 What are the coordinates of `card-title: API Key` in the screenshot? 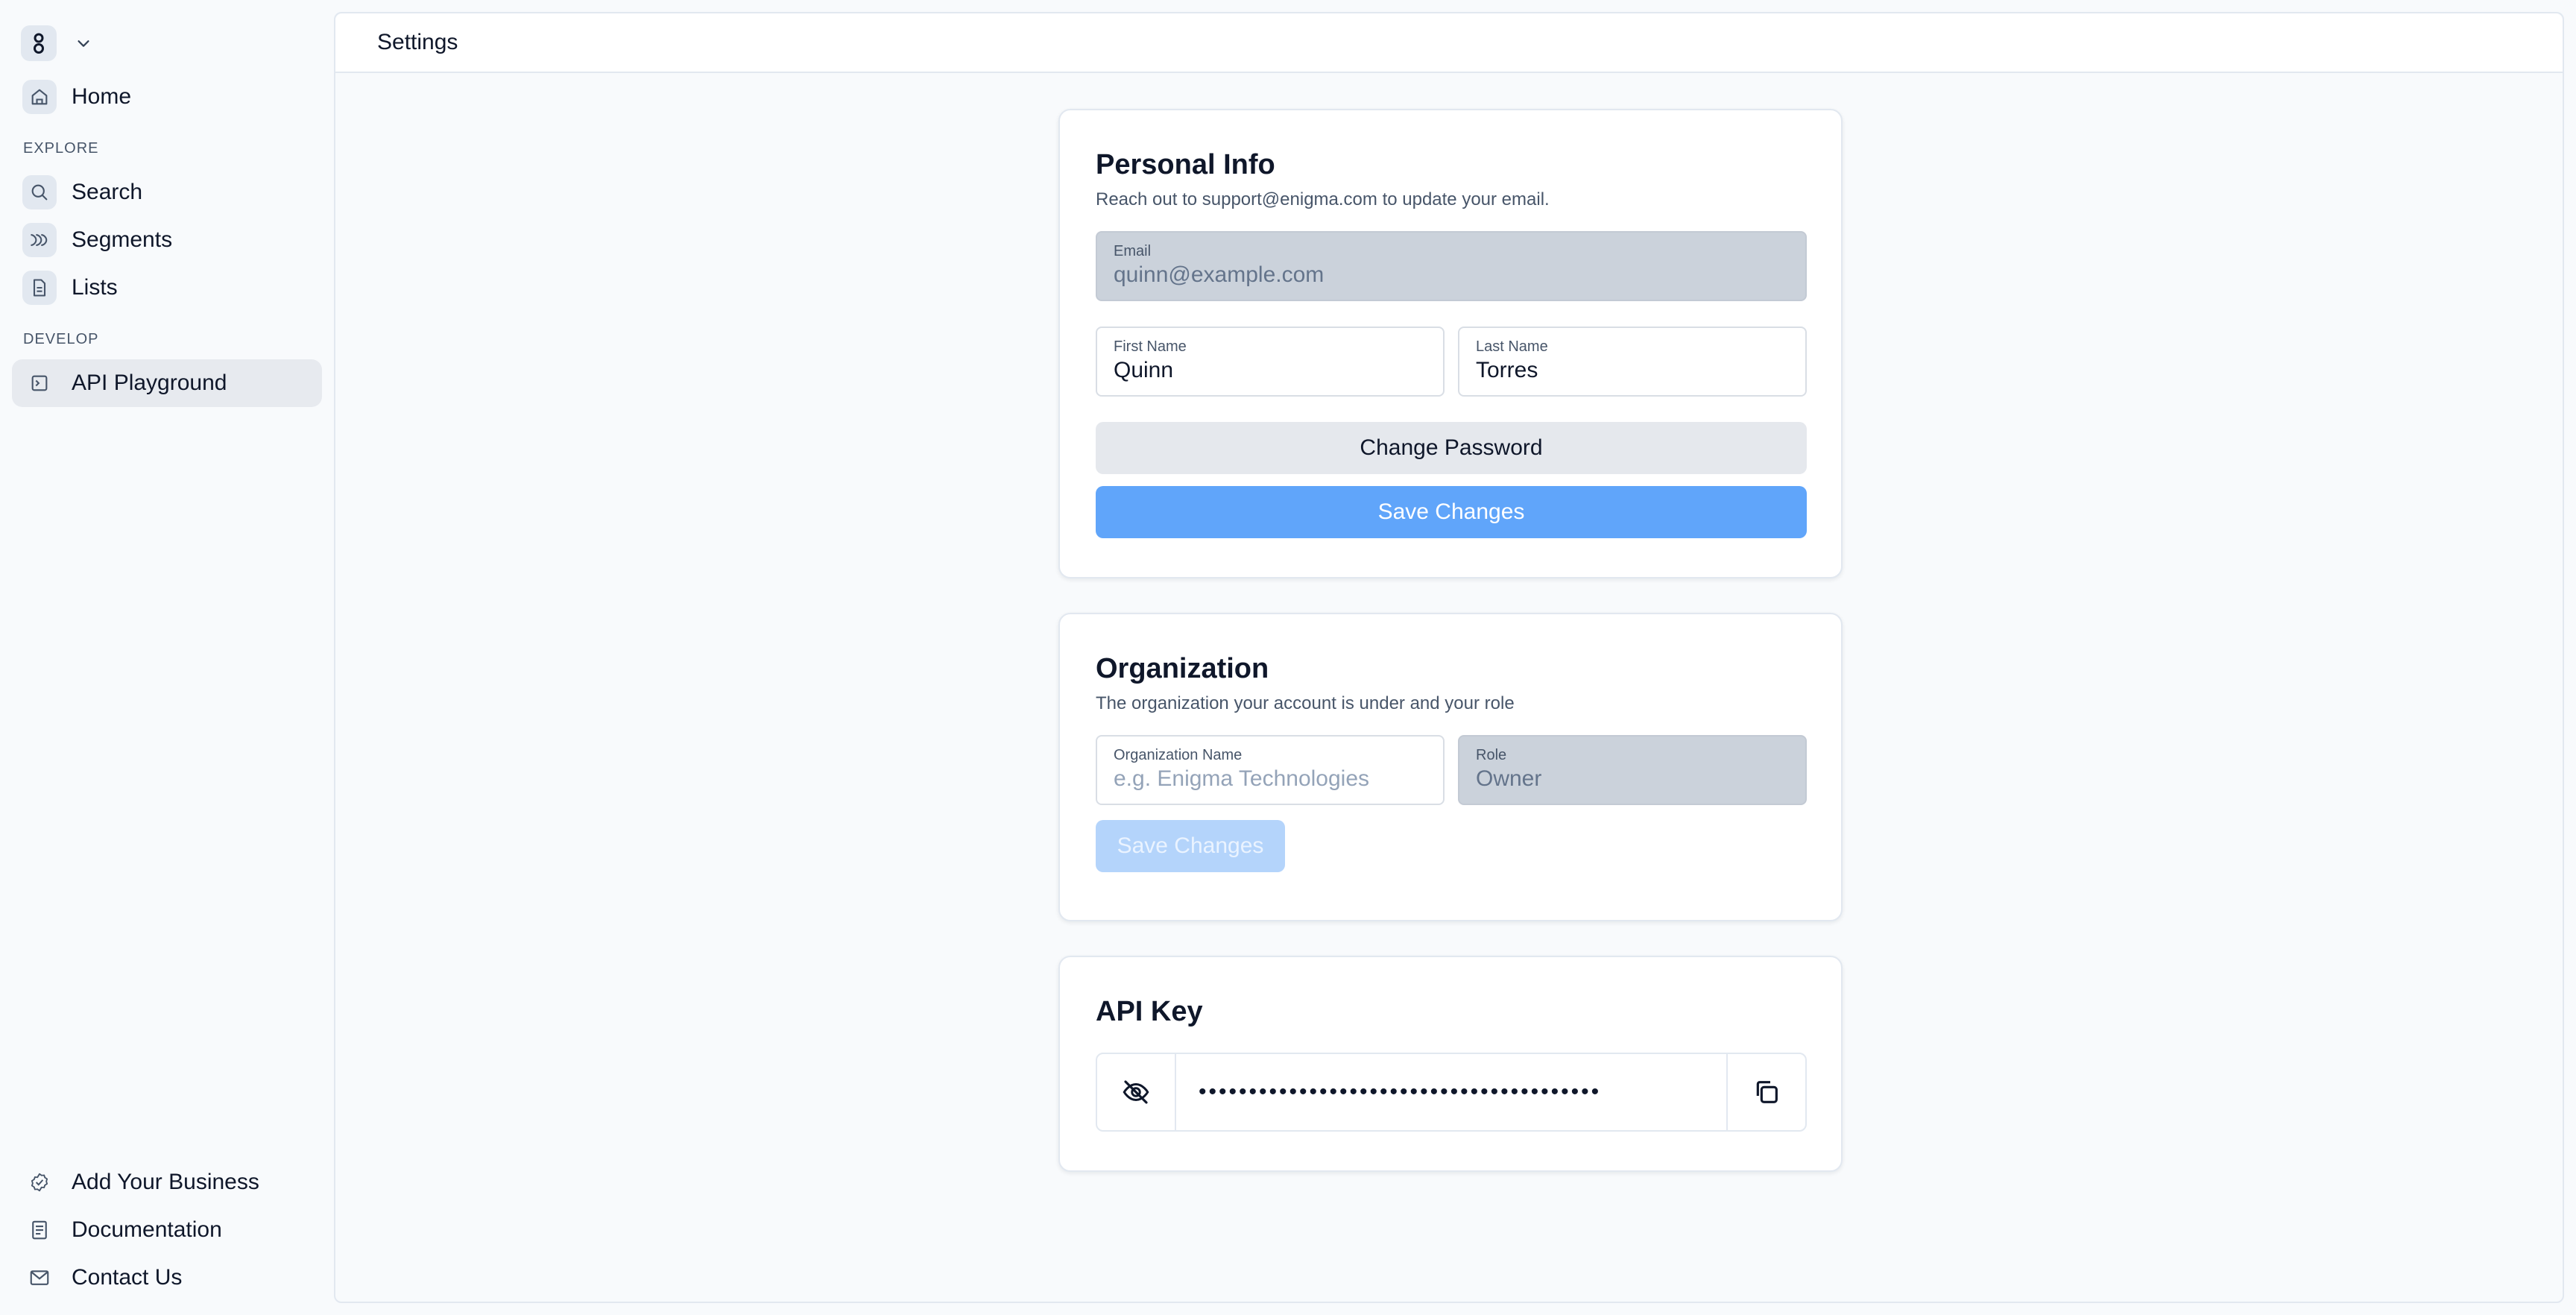 It's located at (1149, 1012).